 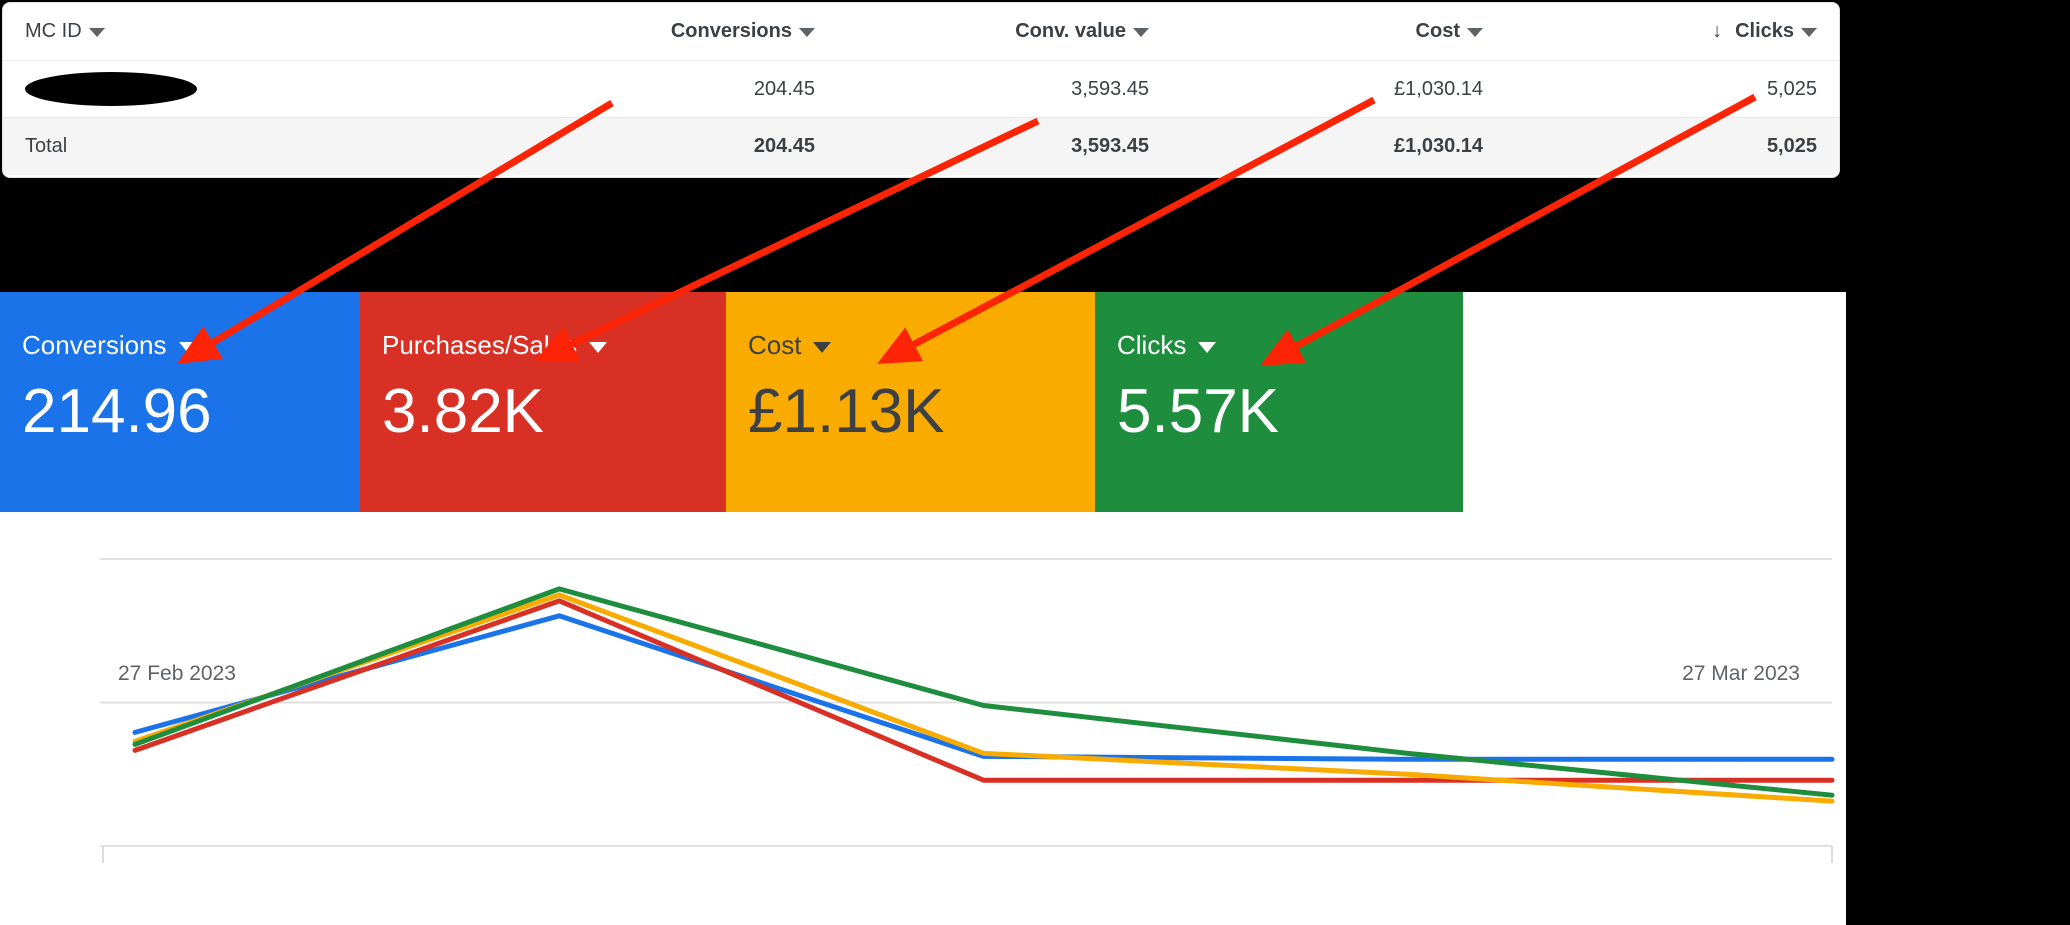 What do you see at coordinates (480, 345) in the screenshot?
I see `metric-card-label: Purchases/Sales` at bounding box center [480, 345].